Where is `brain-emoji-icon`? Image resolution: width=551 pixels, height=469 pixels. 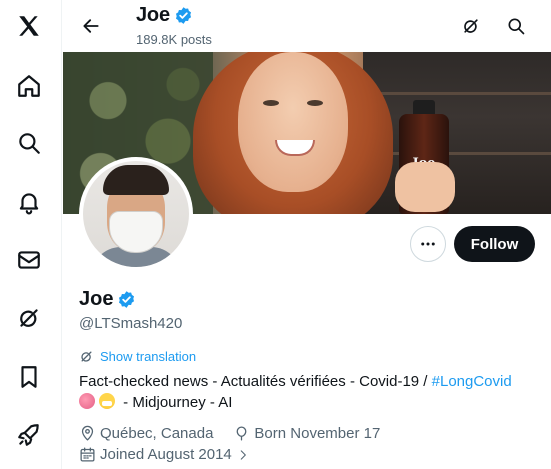
brain-emoji-icon is located at coordinates (87, 401).